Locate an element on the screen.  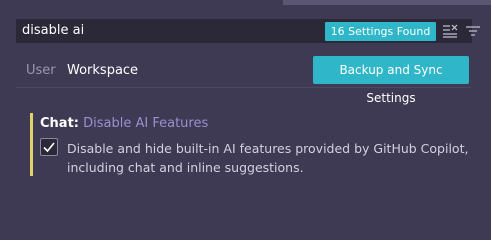
tab-user: User is located at coordinates (41, 71).